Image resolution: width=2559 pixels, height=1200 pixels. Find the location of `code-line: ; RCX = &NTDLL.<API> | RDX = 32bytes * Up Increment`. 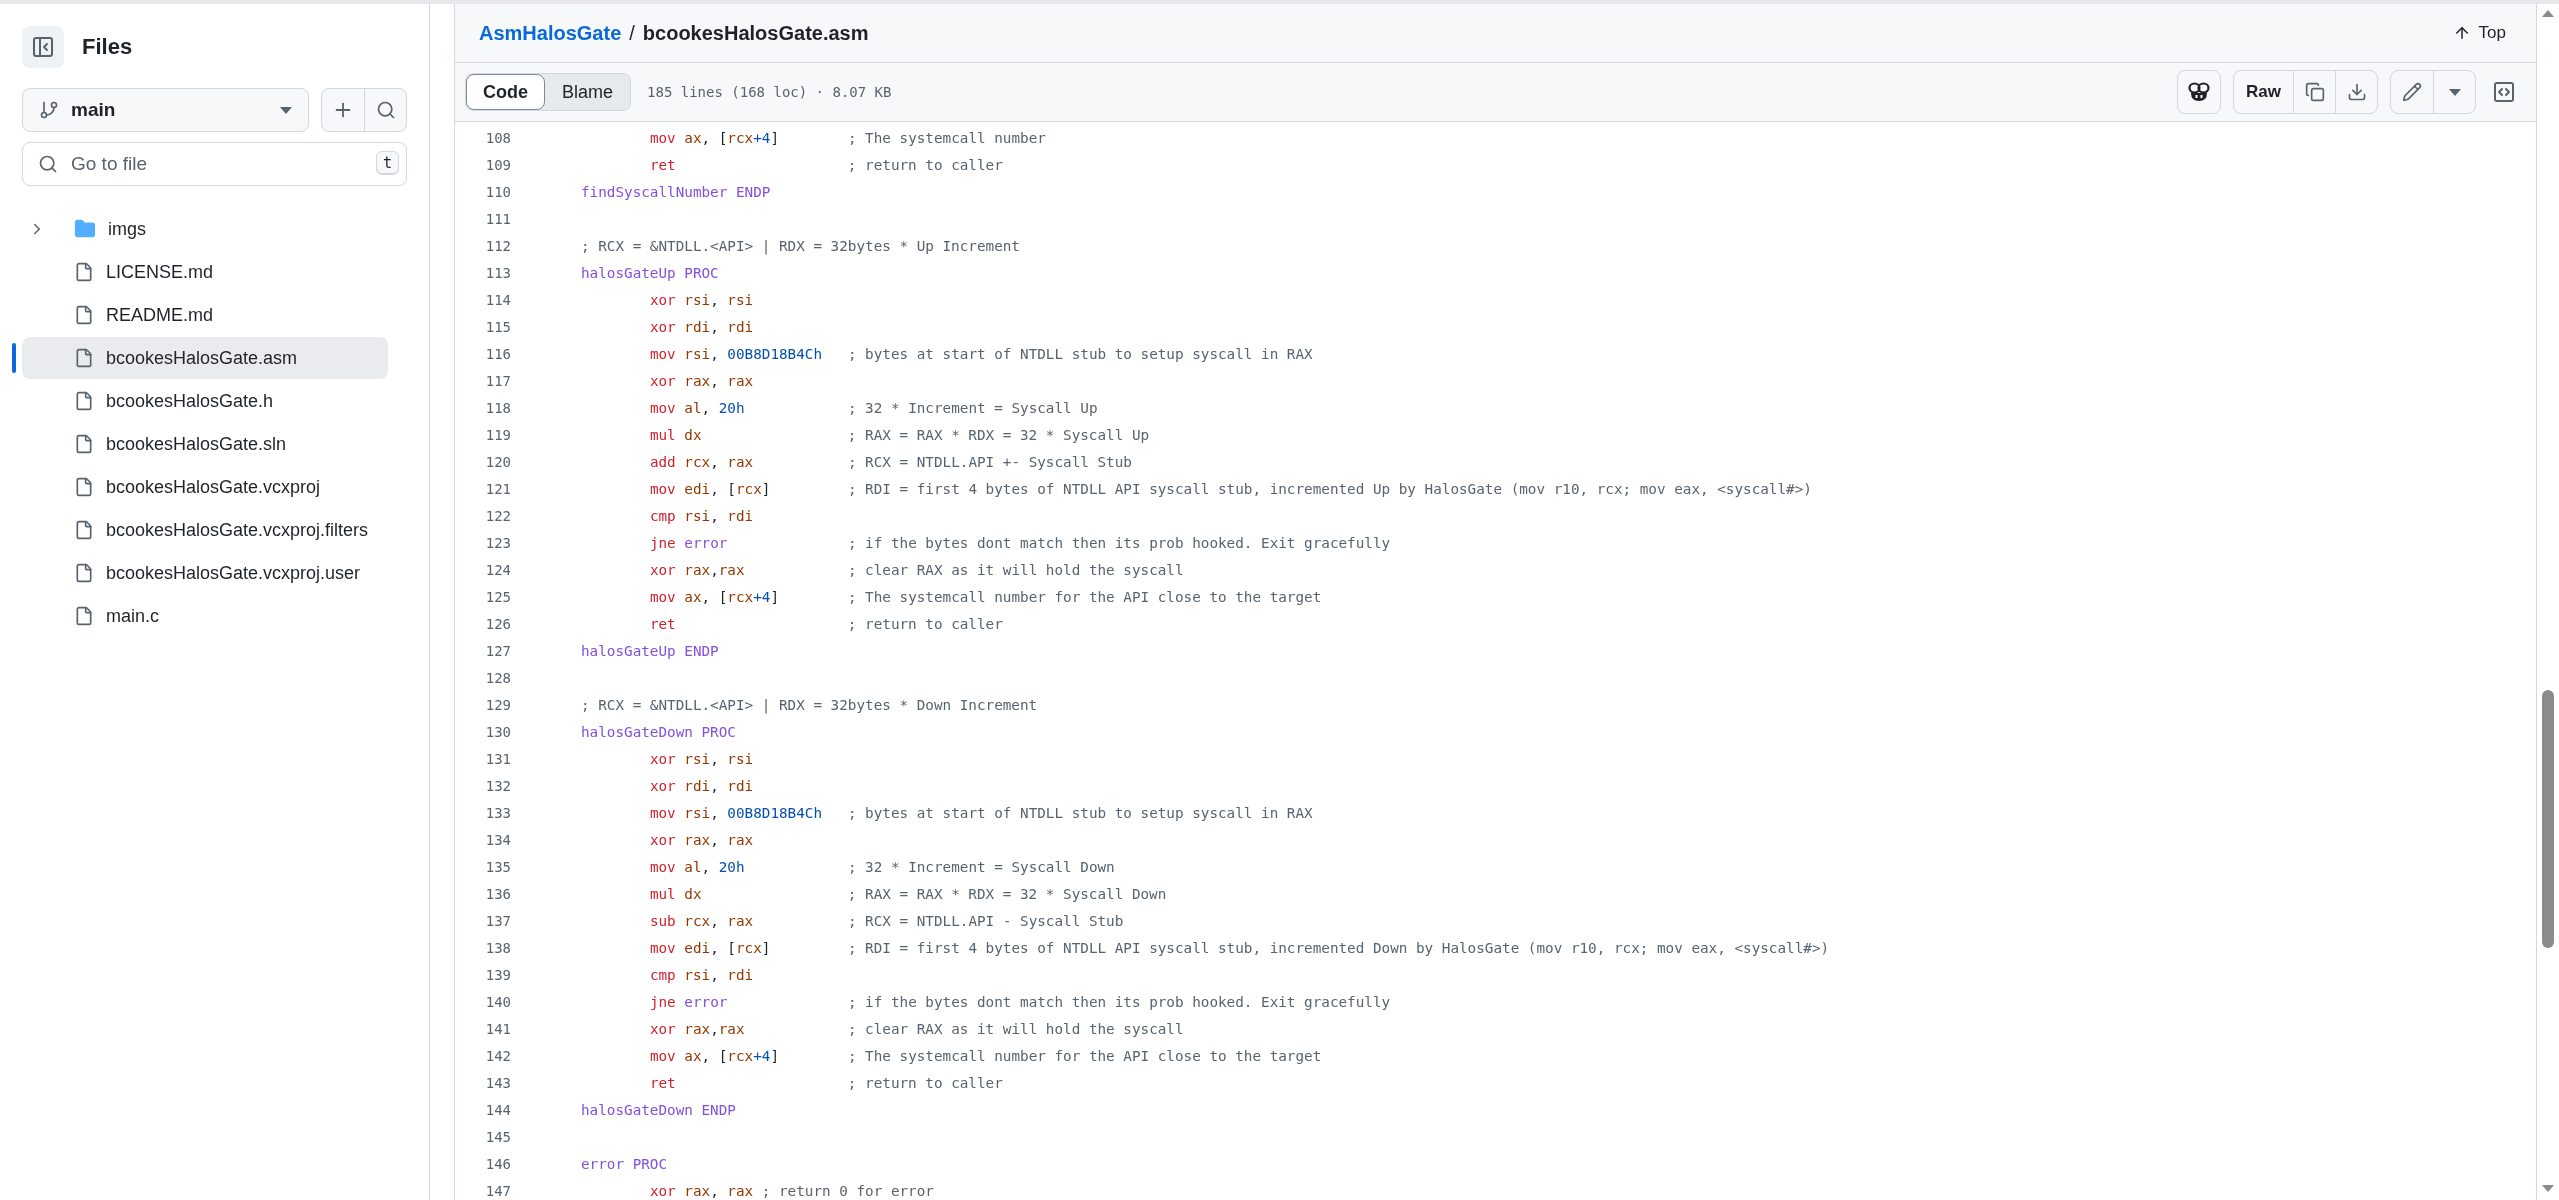

code-line: ; RCX = &NTDLL.<API> | RDX = 32bytes * Up Increment is located at coordinates (800, 245).